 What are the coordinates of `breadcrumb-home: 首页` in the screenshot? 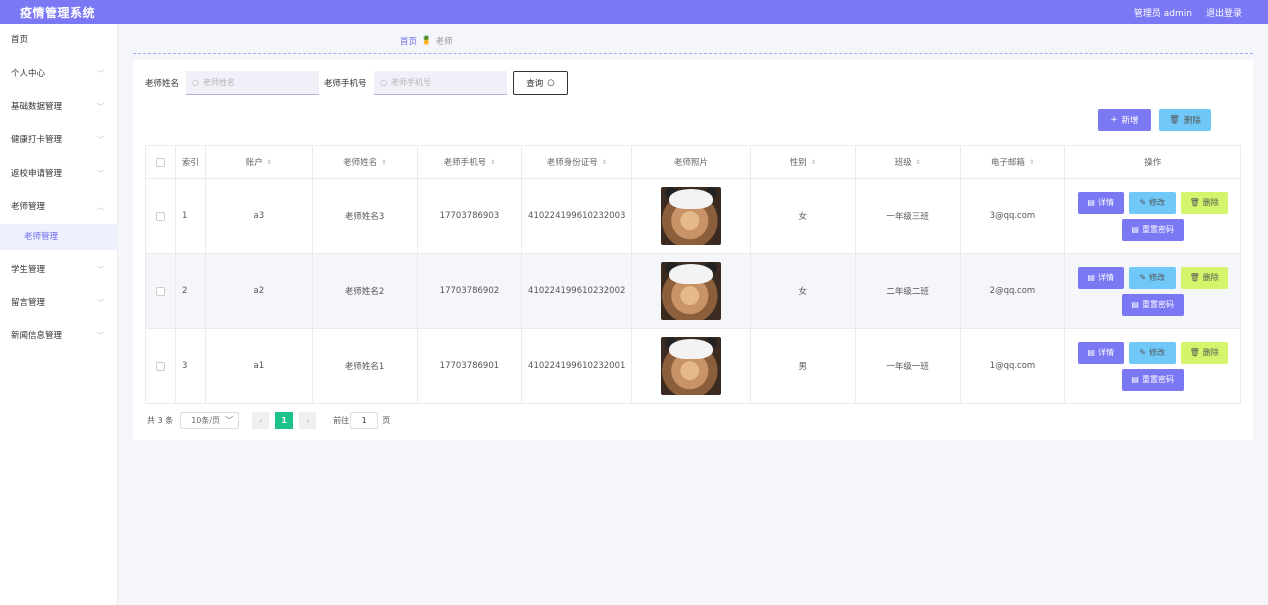 It's located at (408, 41).